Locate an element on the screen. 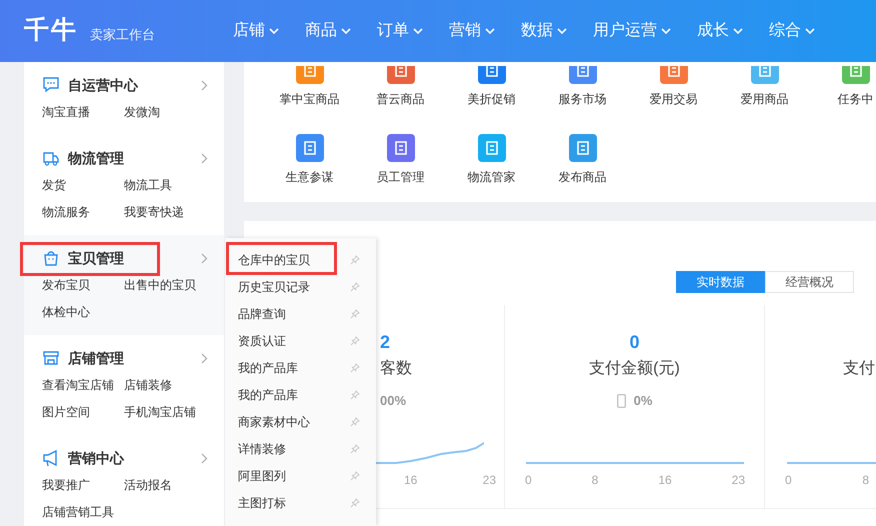  stat-value: 2 is located at coordinates (385, 341).